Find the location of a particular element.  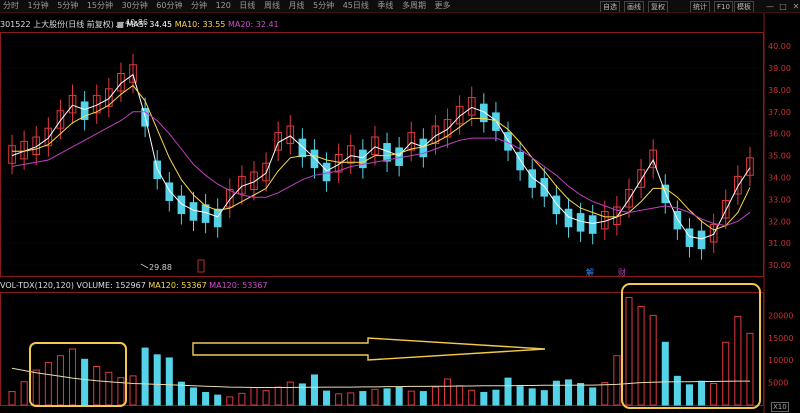

price-tick-label: 35.00 is located at coordinates (779, 156).